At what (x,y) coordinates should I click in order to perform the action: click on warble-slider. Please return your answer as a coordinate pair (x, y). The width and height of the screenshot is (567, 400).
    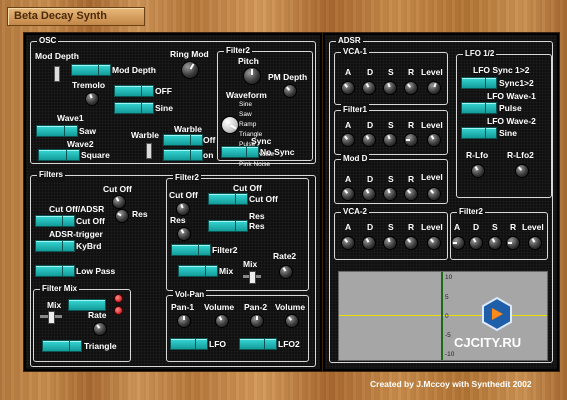
    Looking at the image, I should click on (149, 151).